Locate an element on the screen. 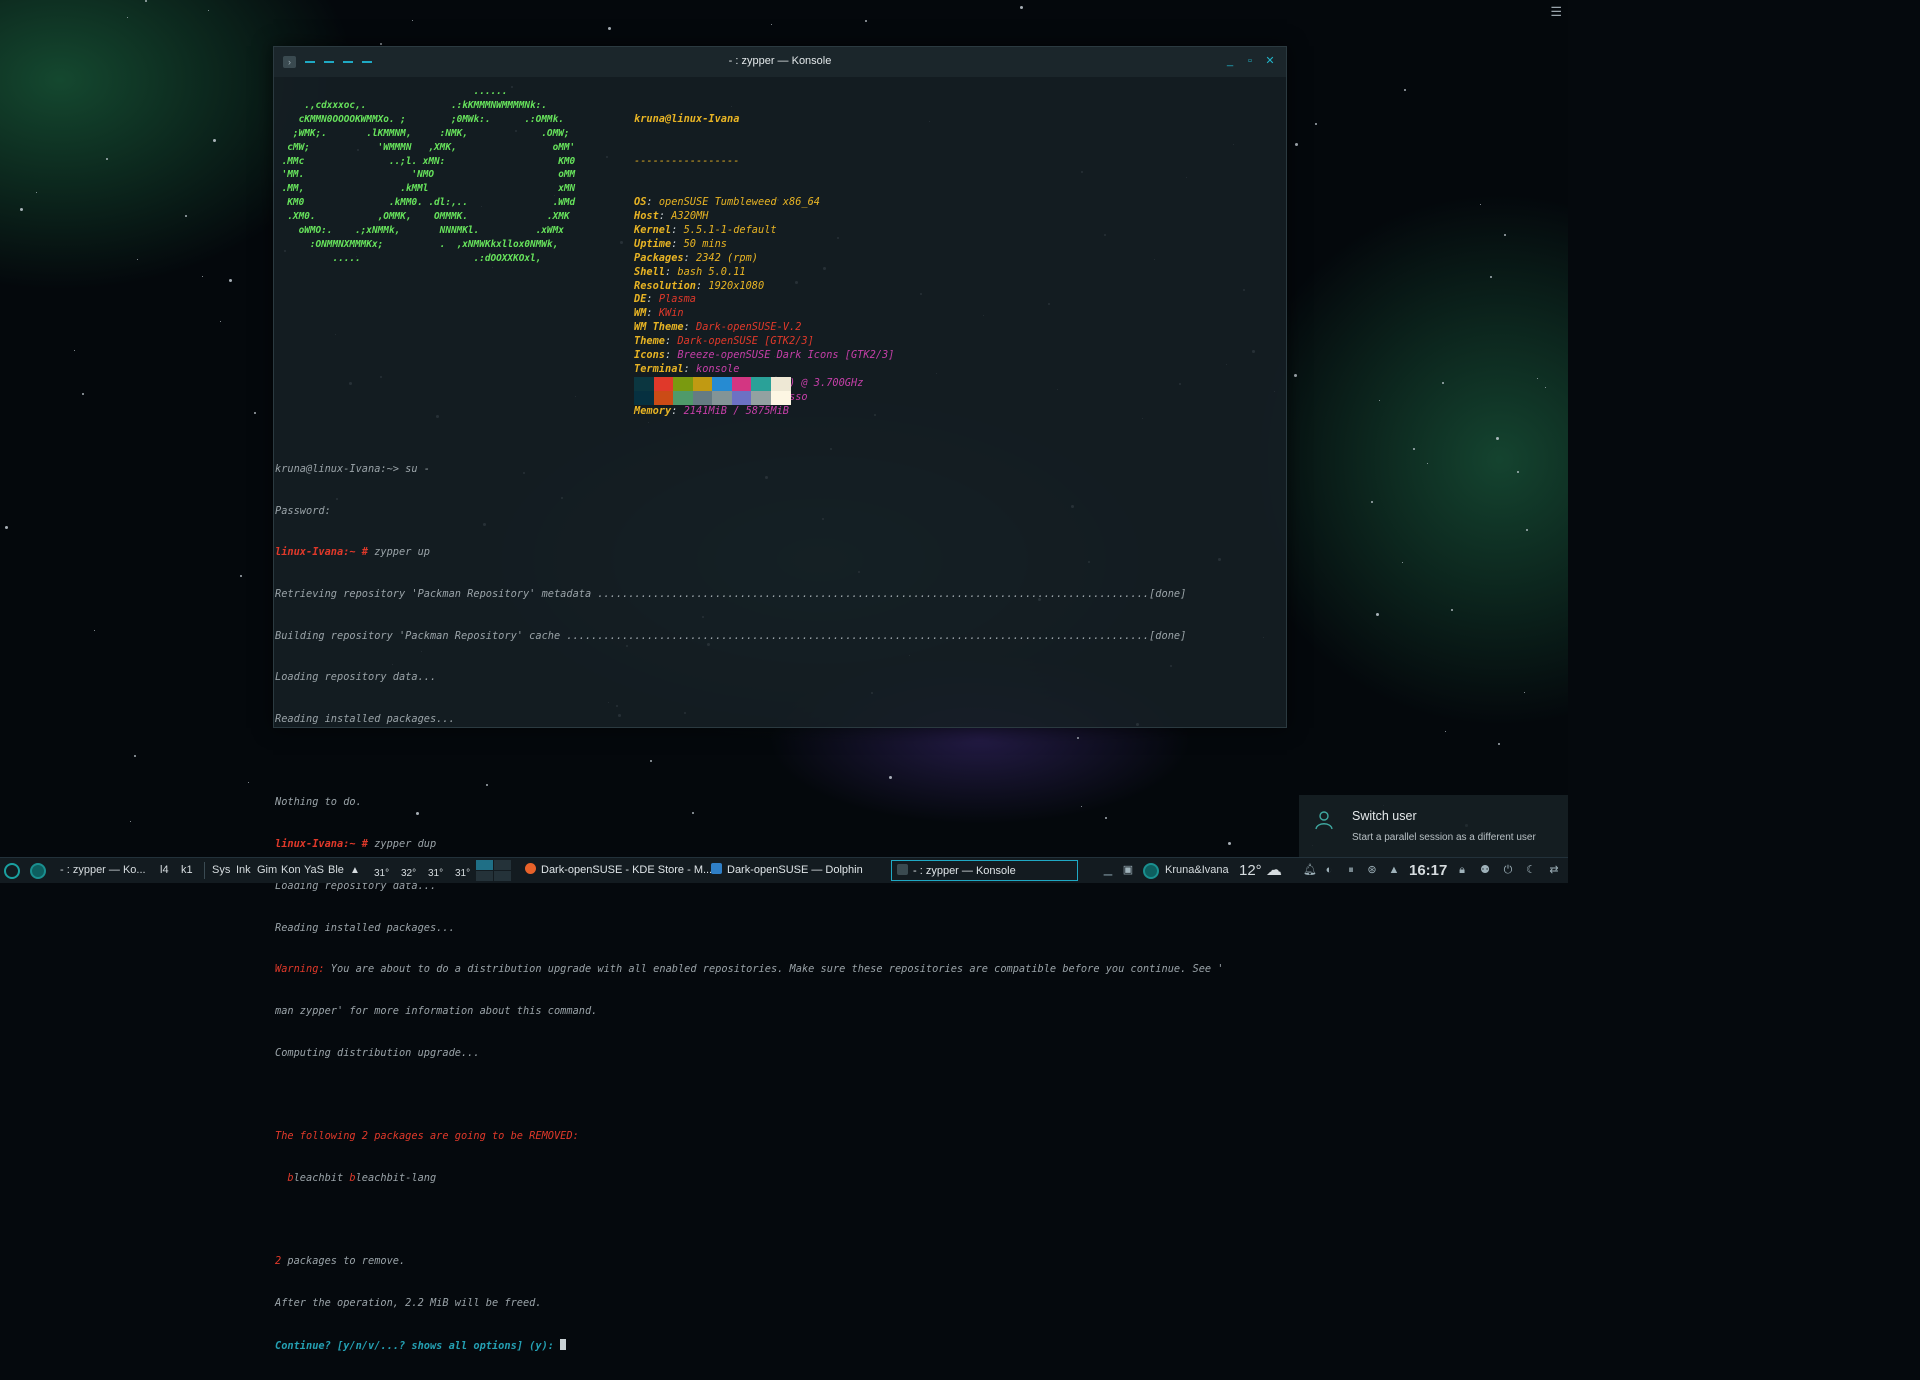  user-name: Kruna&Ivana is located at coordinates (1197, 870).